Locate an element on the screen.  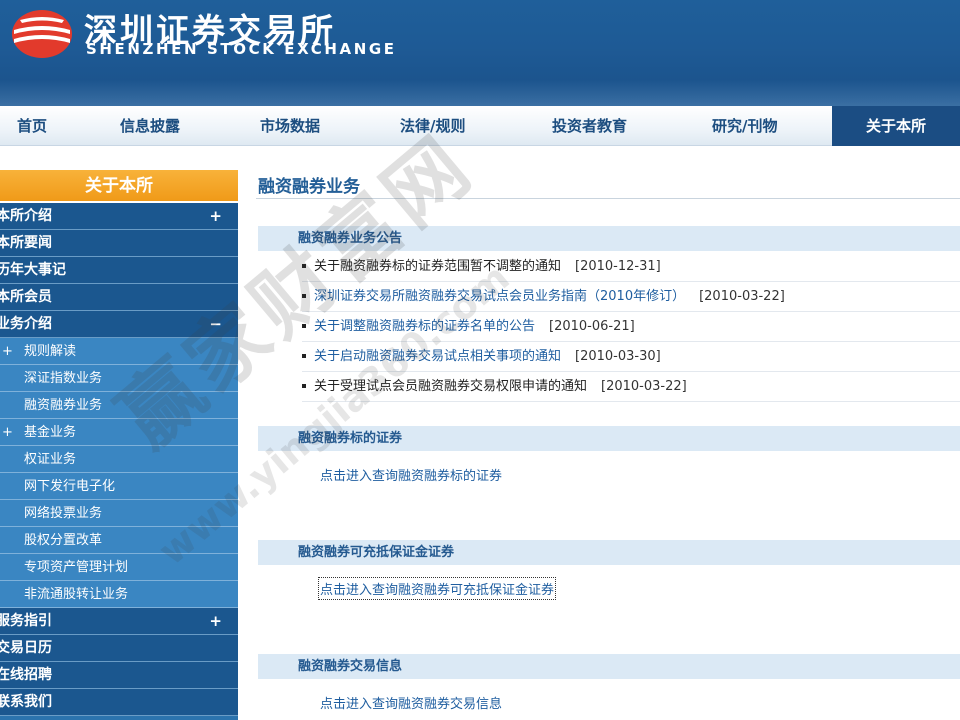
nav-home: 首页 is located at coordinates (32, 126).